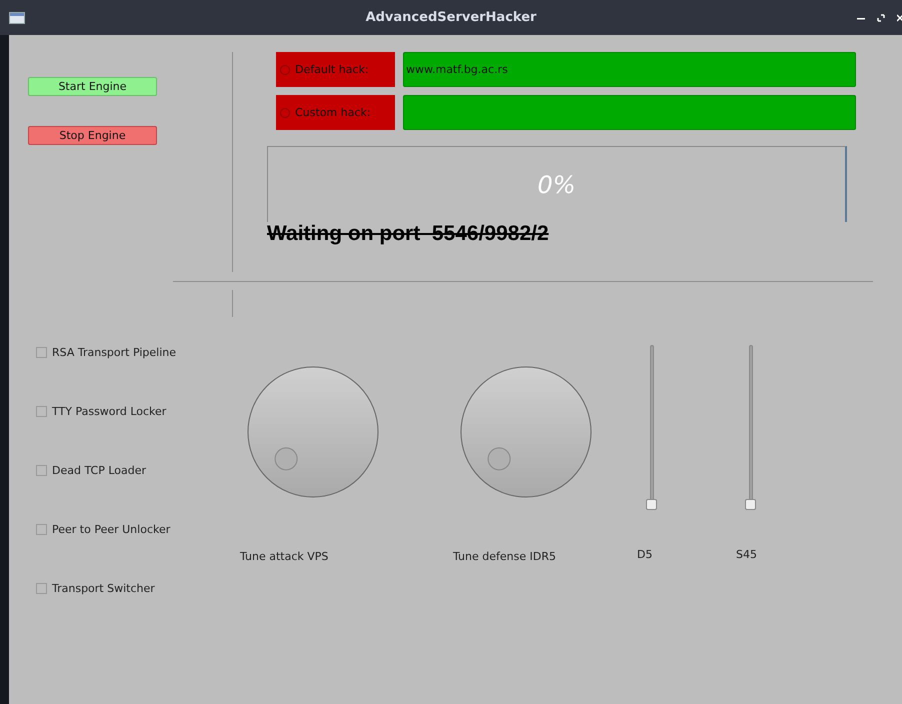 The image size is (902, 704). What do you see at coordinates (899, 18) in the screenshot?
I see `close-icon` at bounding box center [899, 18].